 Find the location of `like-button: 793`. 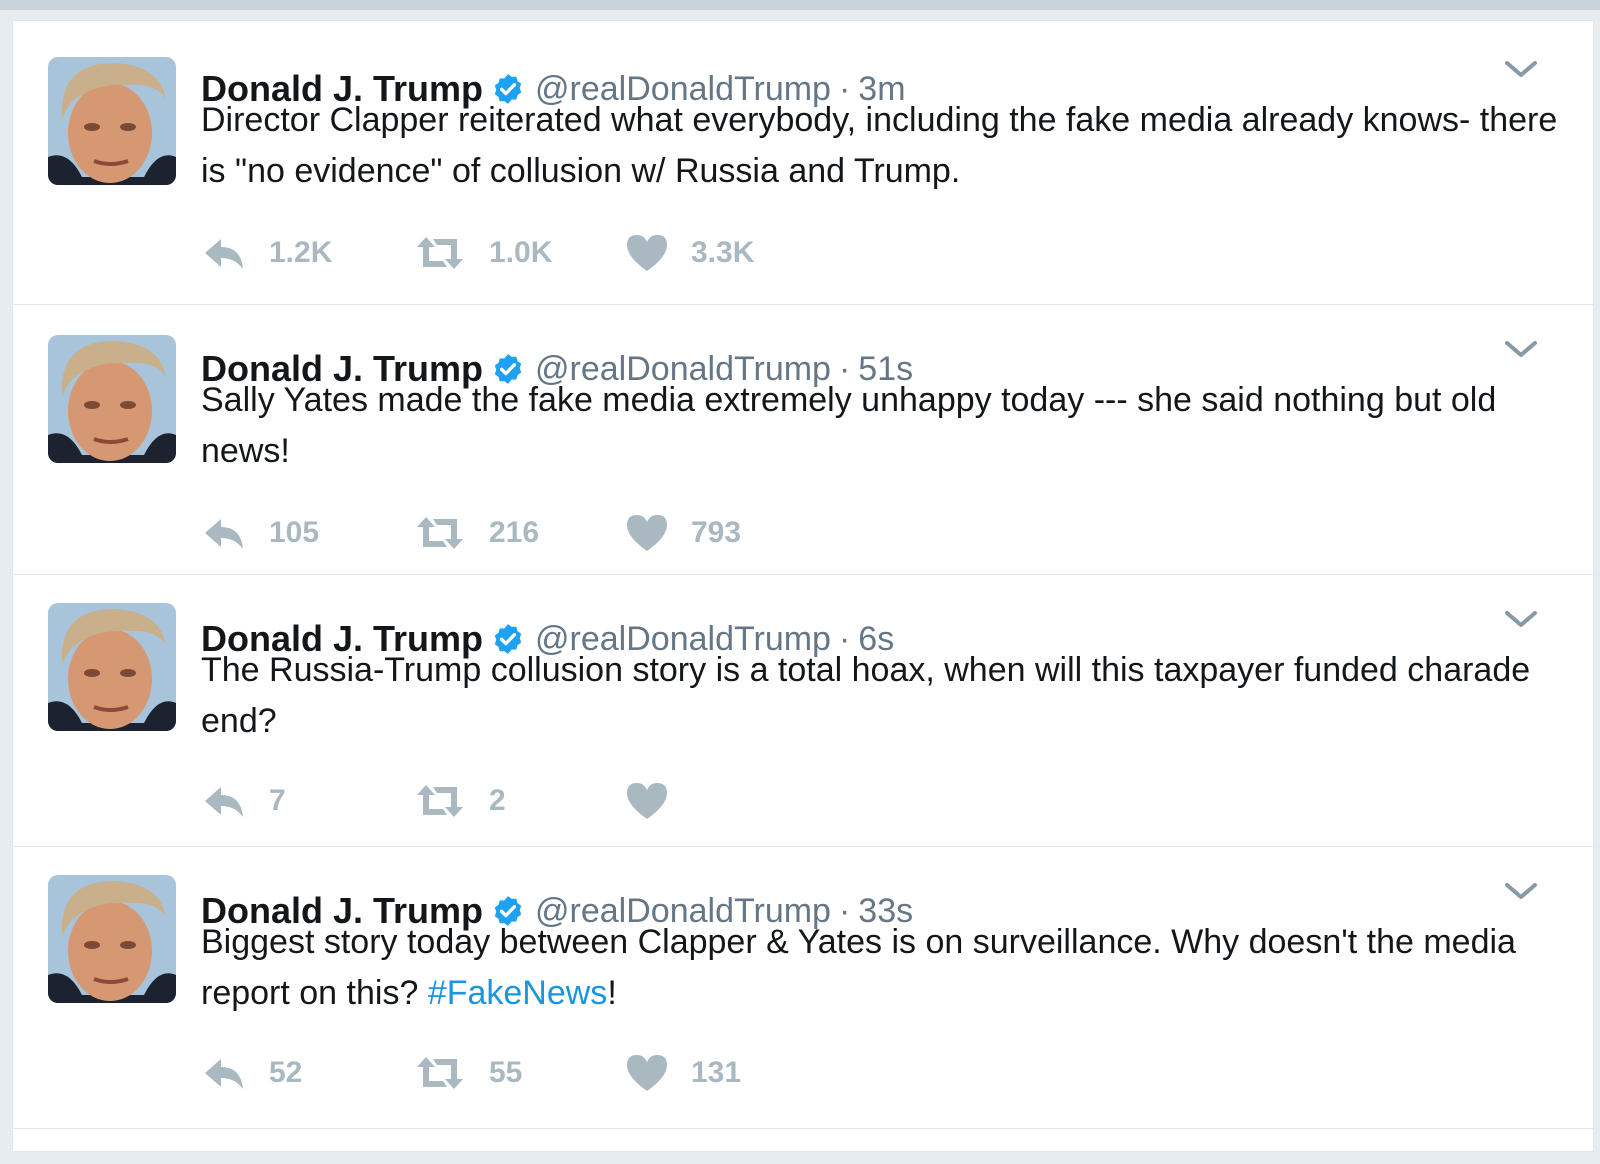

like-button: 793 is located at coordinates (683, 533).